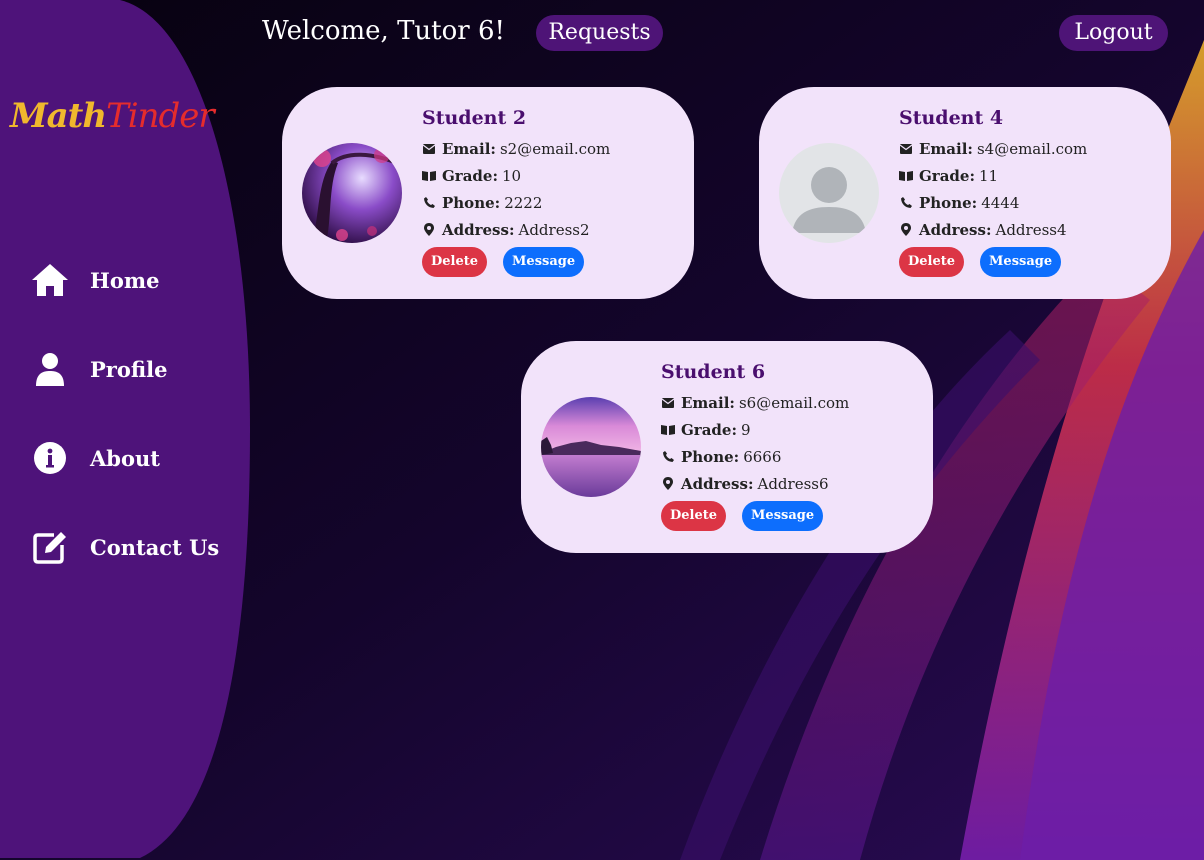 This screenshot has height=860, width=1204. I want to click on address-value: Address2, so click(554, 229).